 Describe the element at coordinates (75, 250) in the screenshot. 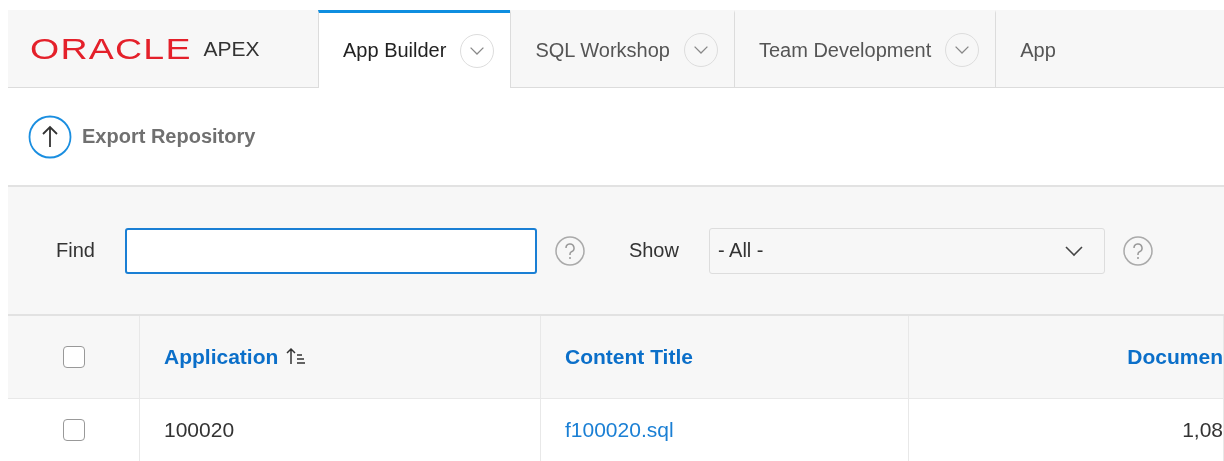

I see `find-label: Find` at that location.